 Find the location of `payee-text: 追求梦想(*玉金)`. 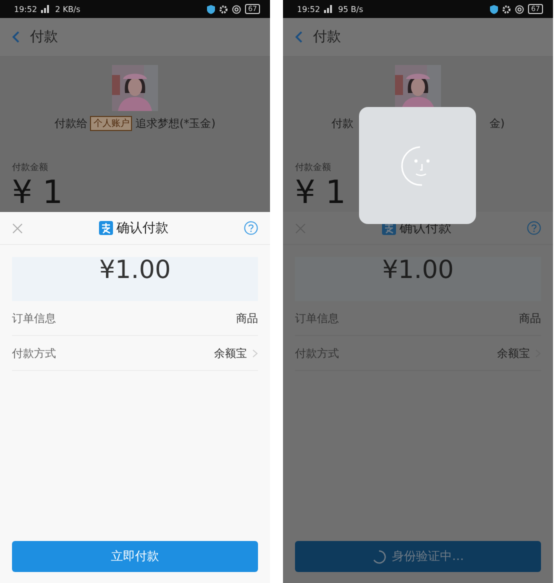

payee-text: 追求梦想(*玉金) is located at coordinates (175, 123).